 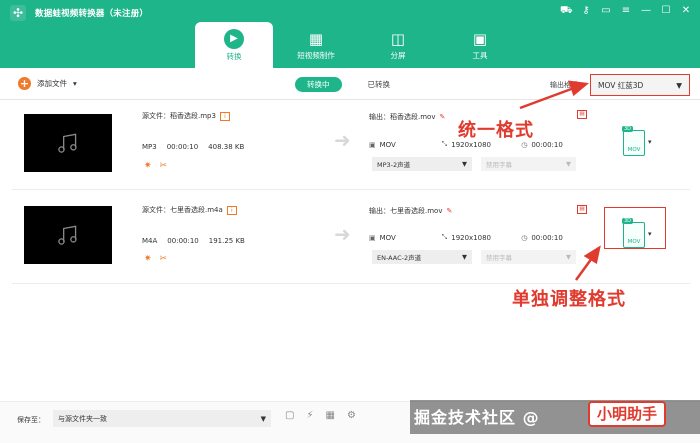 I want to click on save-to-label: 保存至：, so click(x=31, y=420).